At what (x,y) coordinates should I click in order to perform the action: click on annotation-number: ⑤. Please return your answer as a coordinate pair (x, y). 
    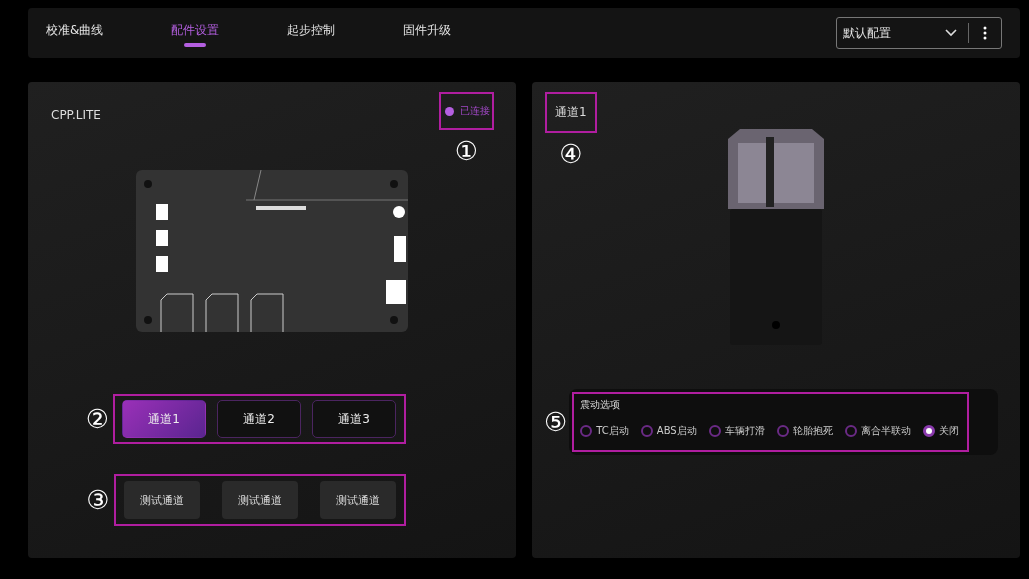
    Looking at the image, I should click on (556, 422).